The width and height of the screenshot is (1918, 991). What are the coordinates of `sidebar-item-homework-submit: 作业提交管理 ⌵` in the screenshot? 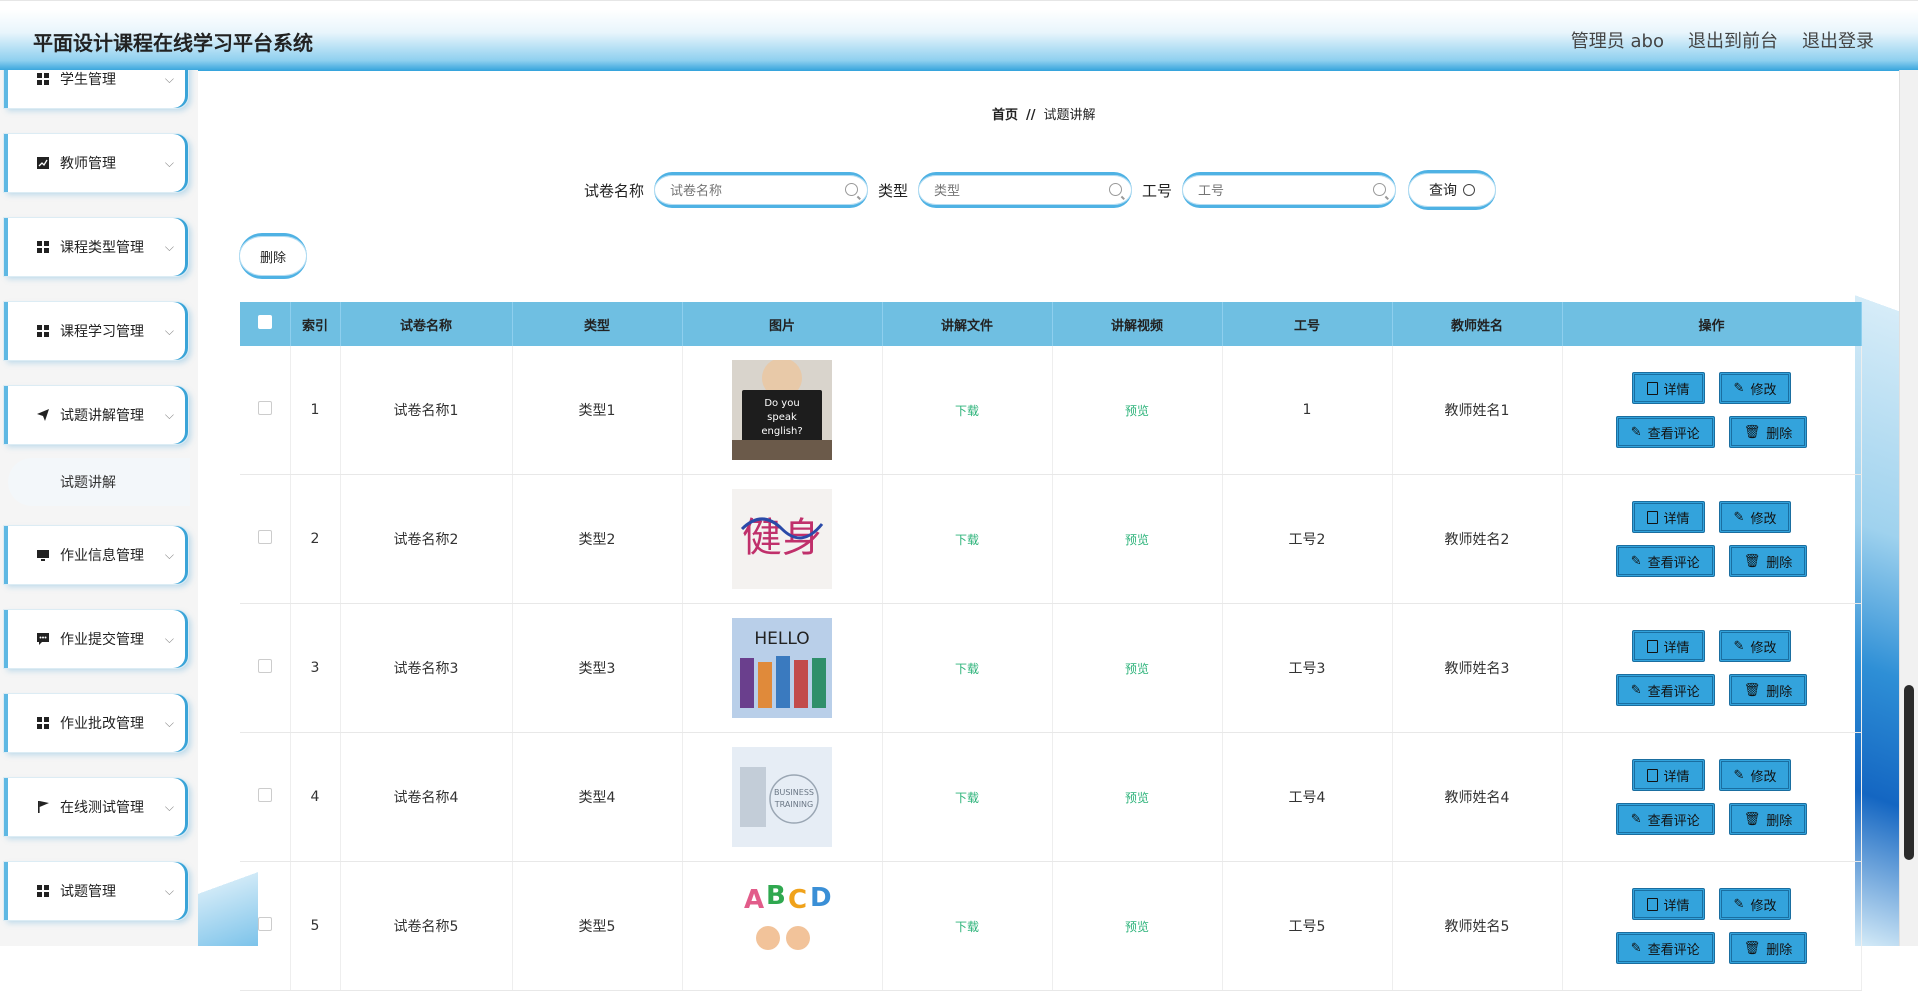 It's located at (96, 639).